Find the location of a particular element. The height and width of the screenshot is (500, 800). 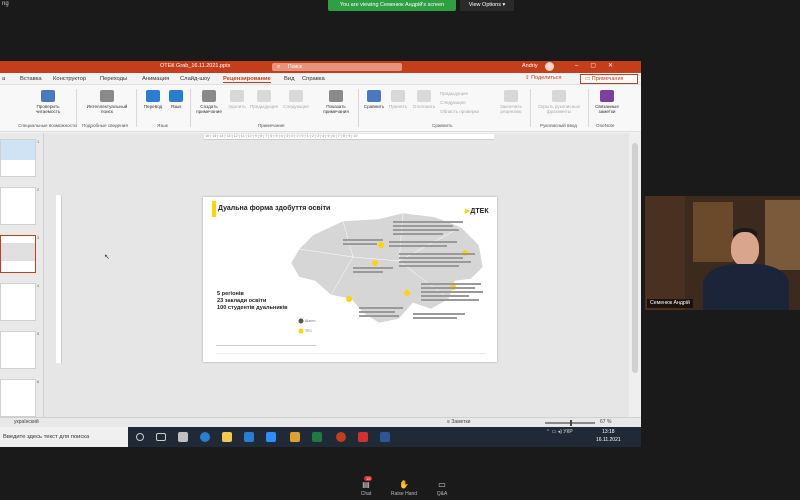

tab-home: а is located at coordinates (3, 79).